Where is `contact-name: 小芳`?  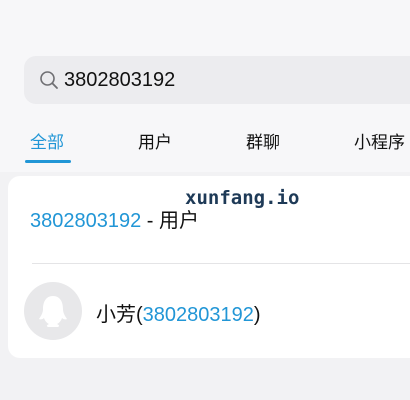 contact-name: 小芳 is located at coordinates (116, 315).